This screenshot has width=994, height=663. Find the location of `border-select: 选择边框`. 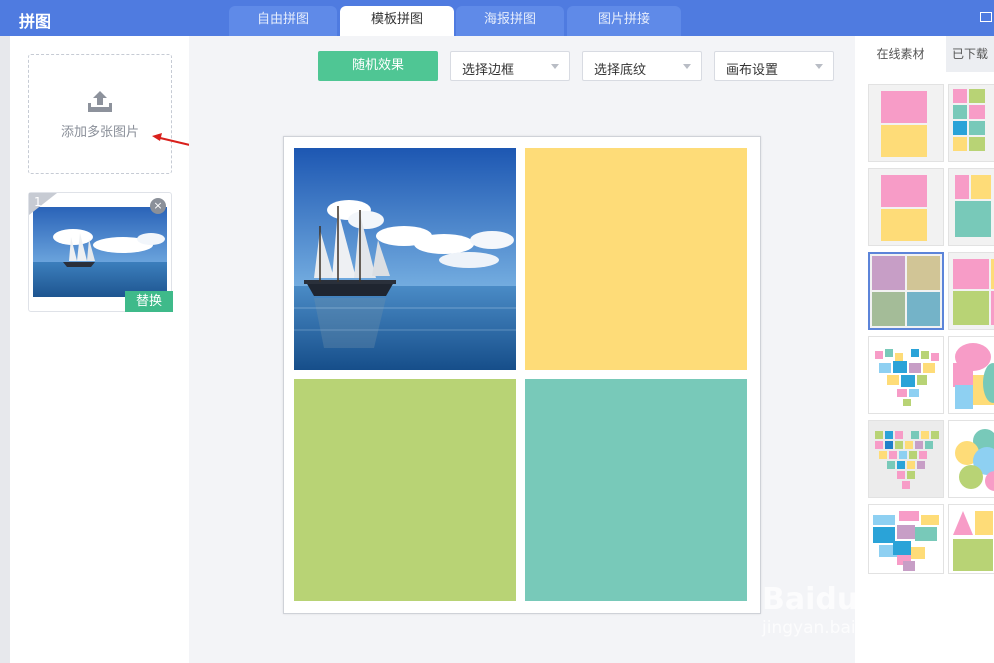

border-select: 选择边框 is located at coordinates (510, 66).